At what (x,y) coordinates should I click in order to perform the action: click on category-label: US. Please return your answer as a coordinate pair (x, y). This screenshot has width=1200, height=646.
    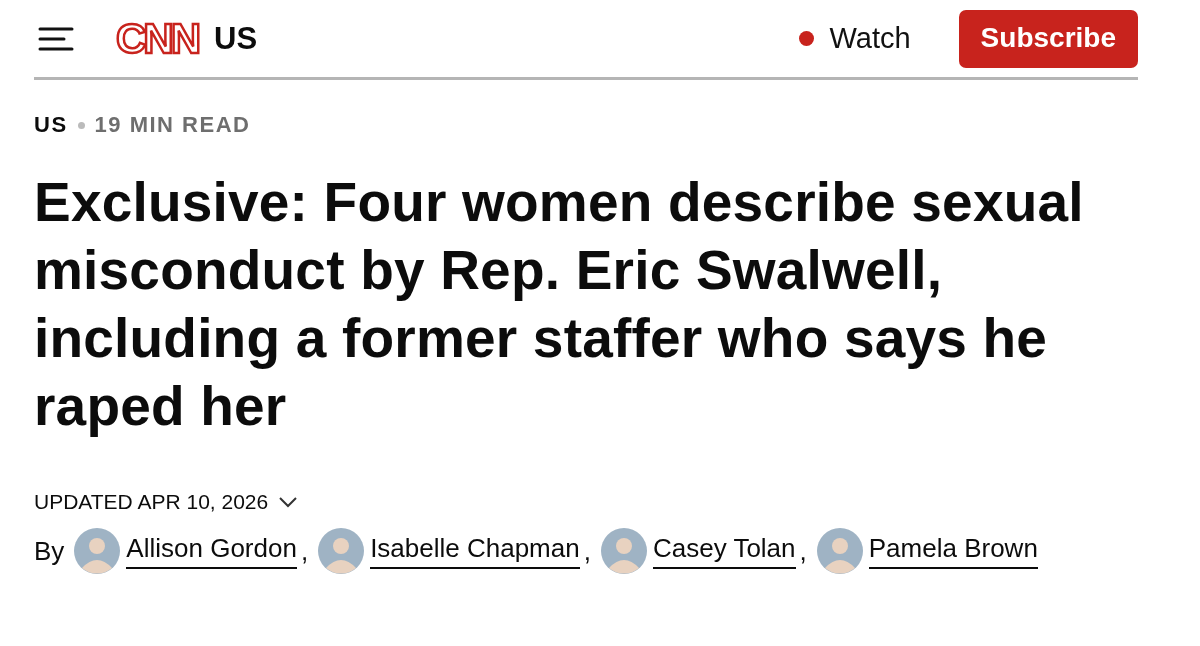
    Looking at the image, I should click on (51, 125).